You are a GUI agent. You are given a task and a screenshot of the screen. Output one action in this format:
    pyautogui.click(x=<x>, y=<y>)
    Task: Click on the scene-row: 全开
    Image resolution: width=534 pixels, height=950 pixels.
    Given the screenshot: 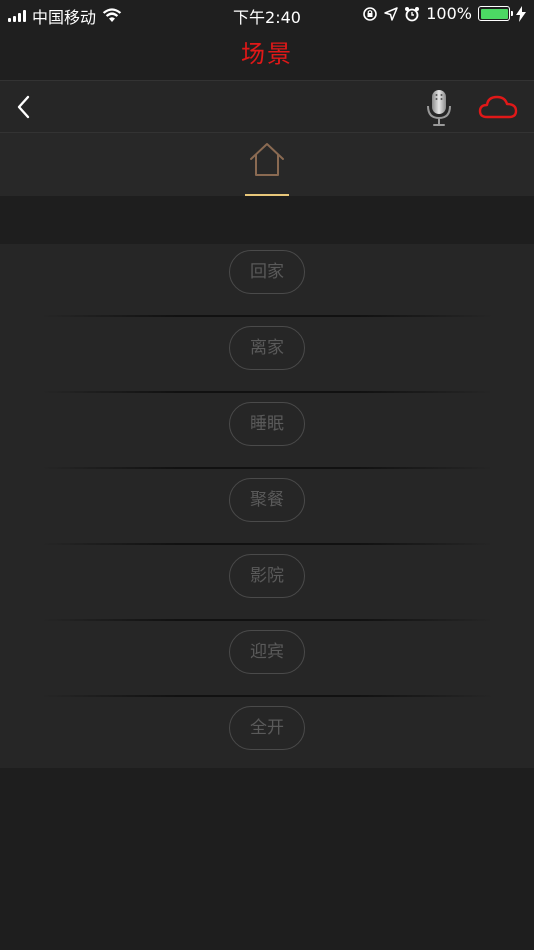 What is the action you would take?
    pyautogui.click(x=267, y=738)
    